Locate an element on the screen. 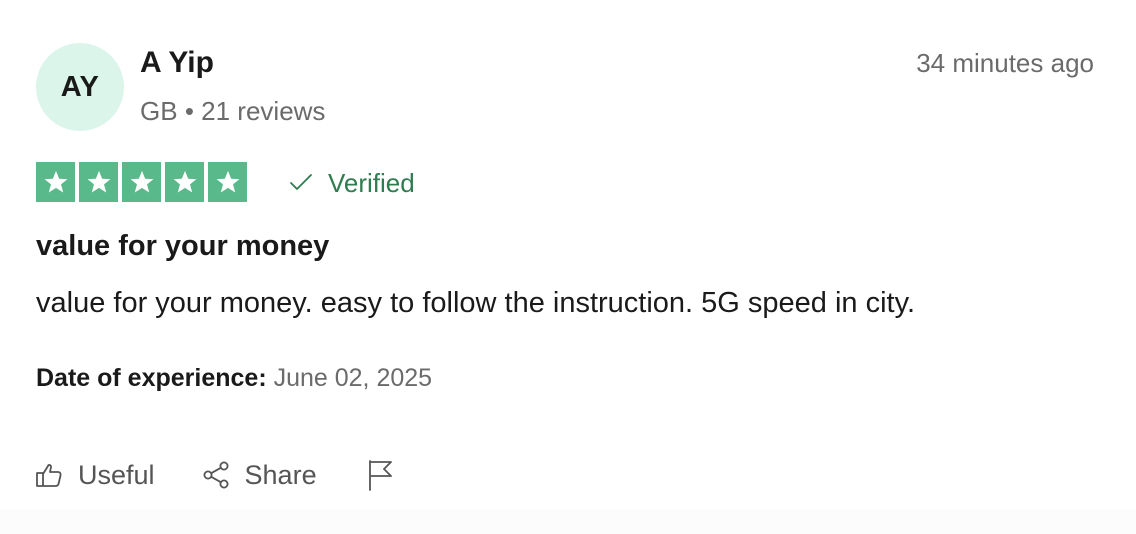  verified-badge: Verified is located at coordinates (351, 183).